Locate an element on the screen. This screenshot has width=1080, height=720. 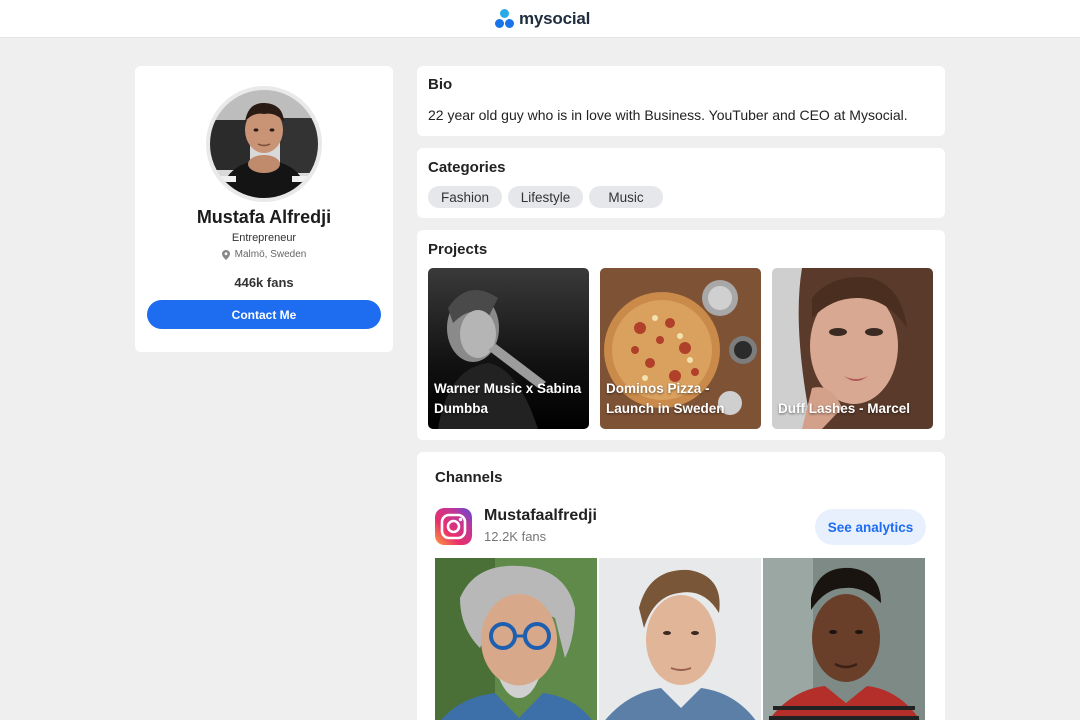
project-label: Warner Music x Sabina Dumbba is located at coordinates (508, 398).